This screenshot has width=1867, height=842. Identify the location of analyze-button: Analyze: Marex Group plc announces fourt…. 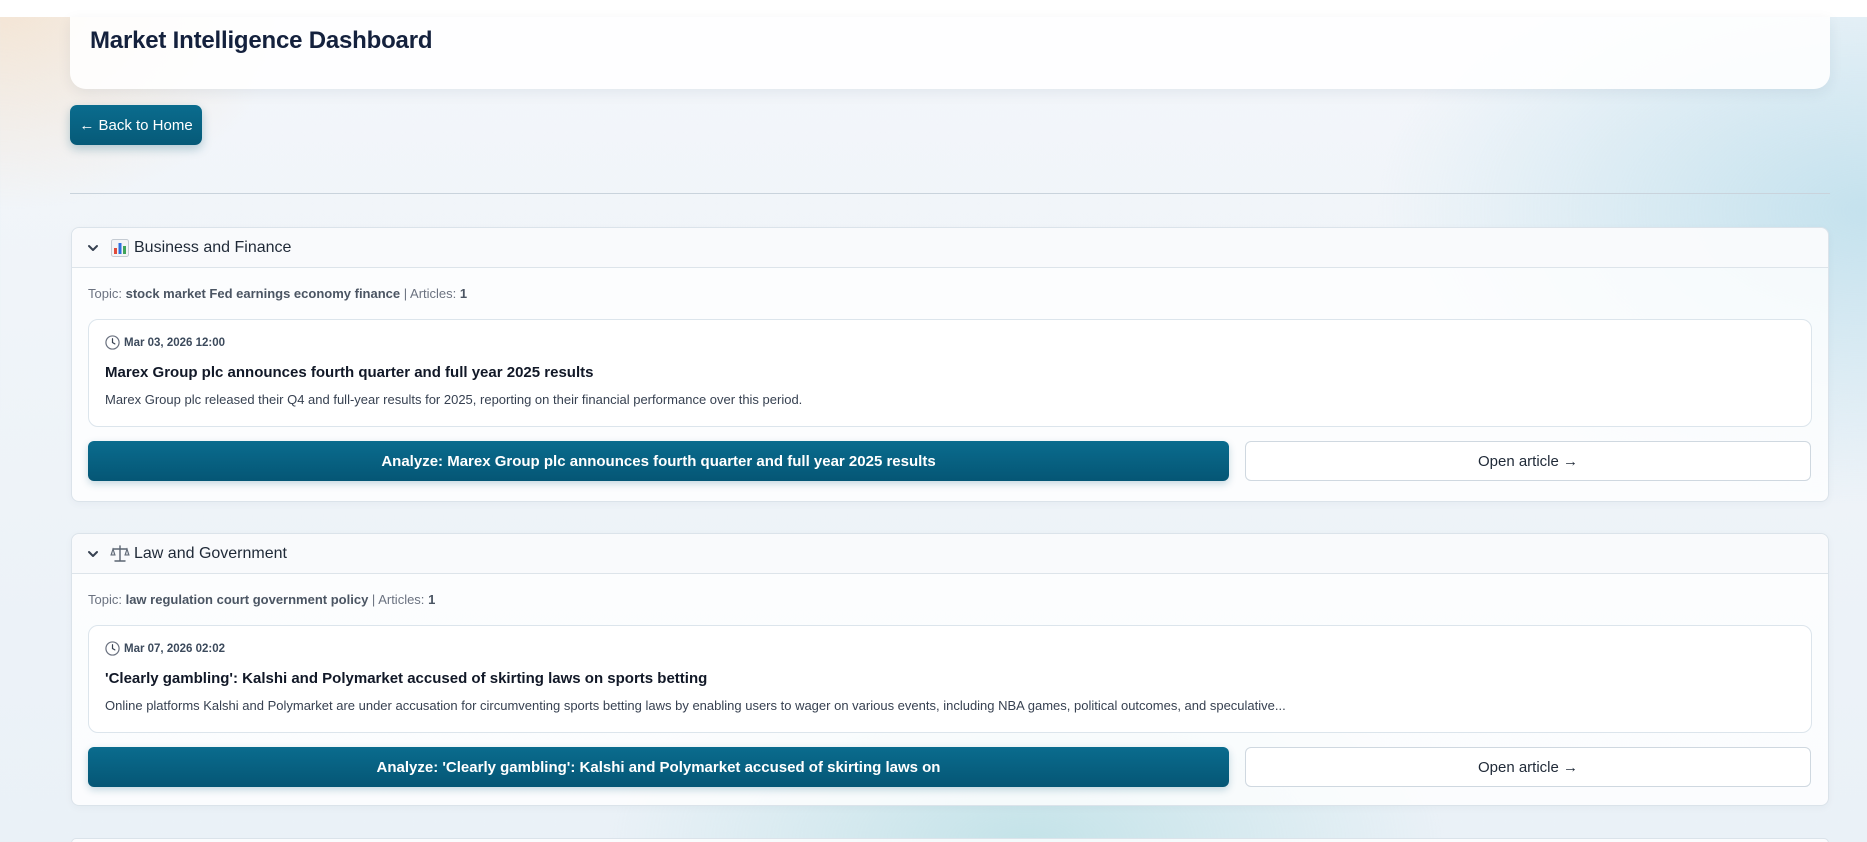
(658, 461).